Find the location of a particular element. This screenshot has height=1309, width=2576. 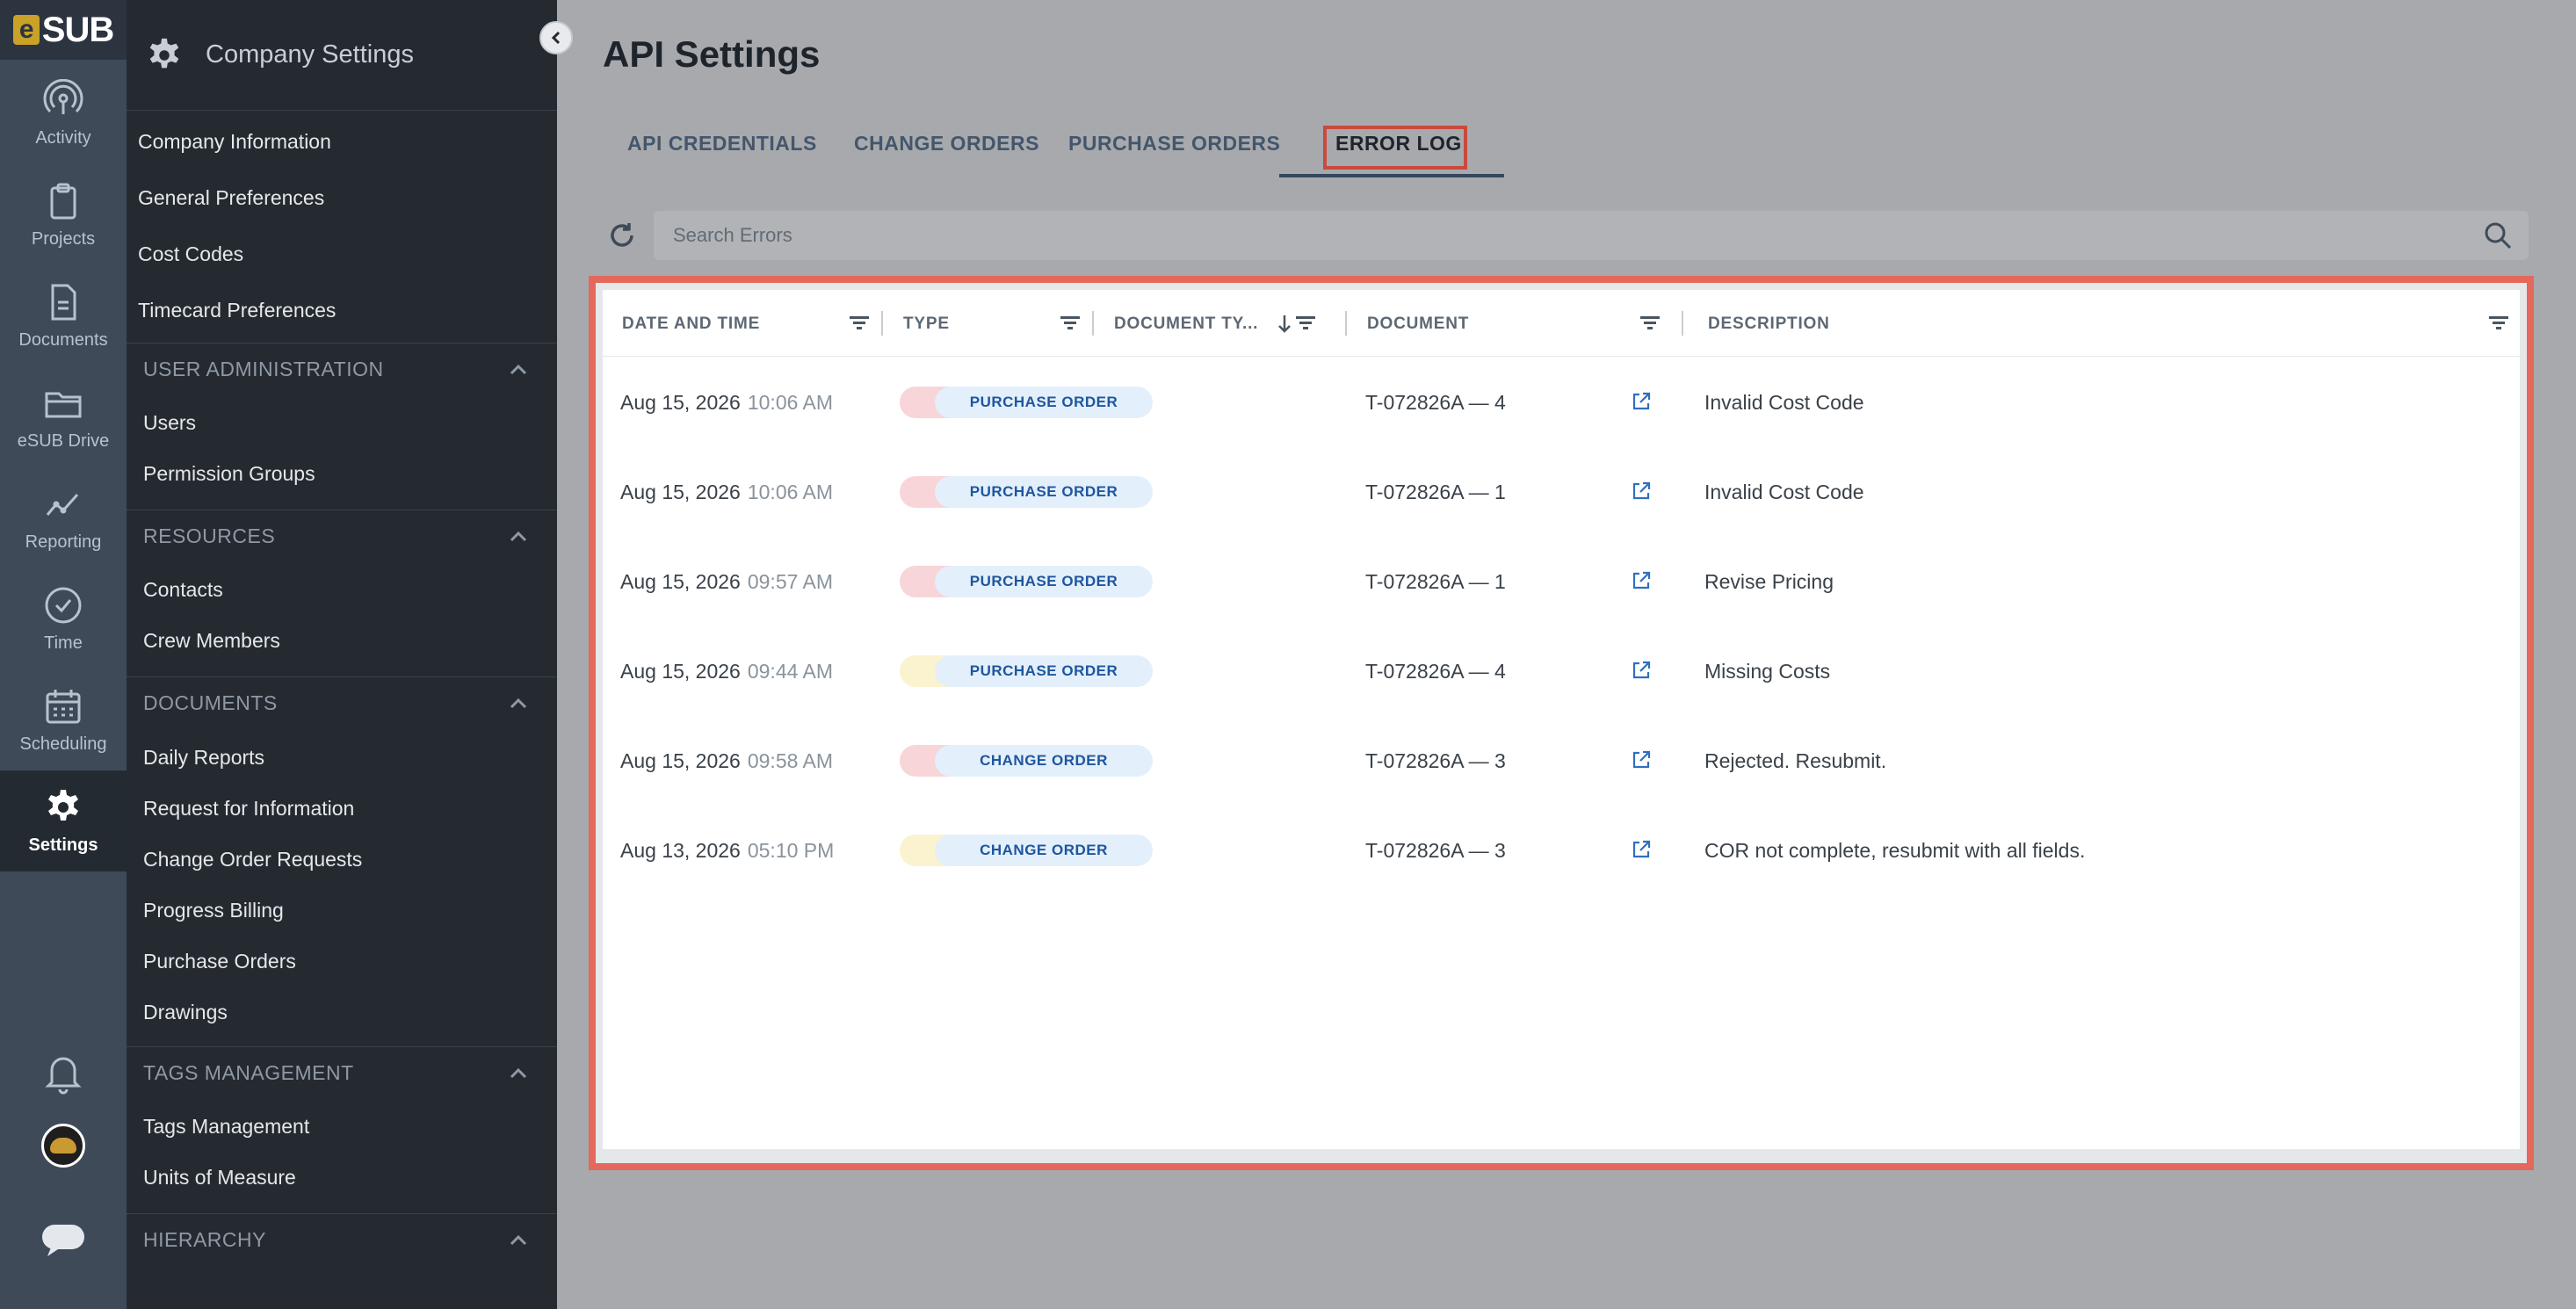

column-header-type: TYPE is located at coordinates (926, 324).